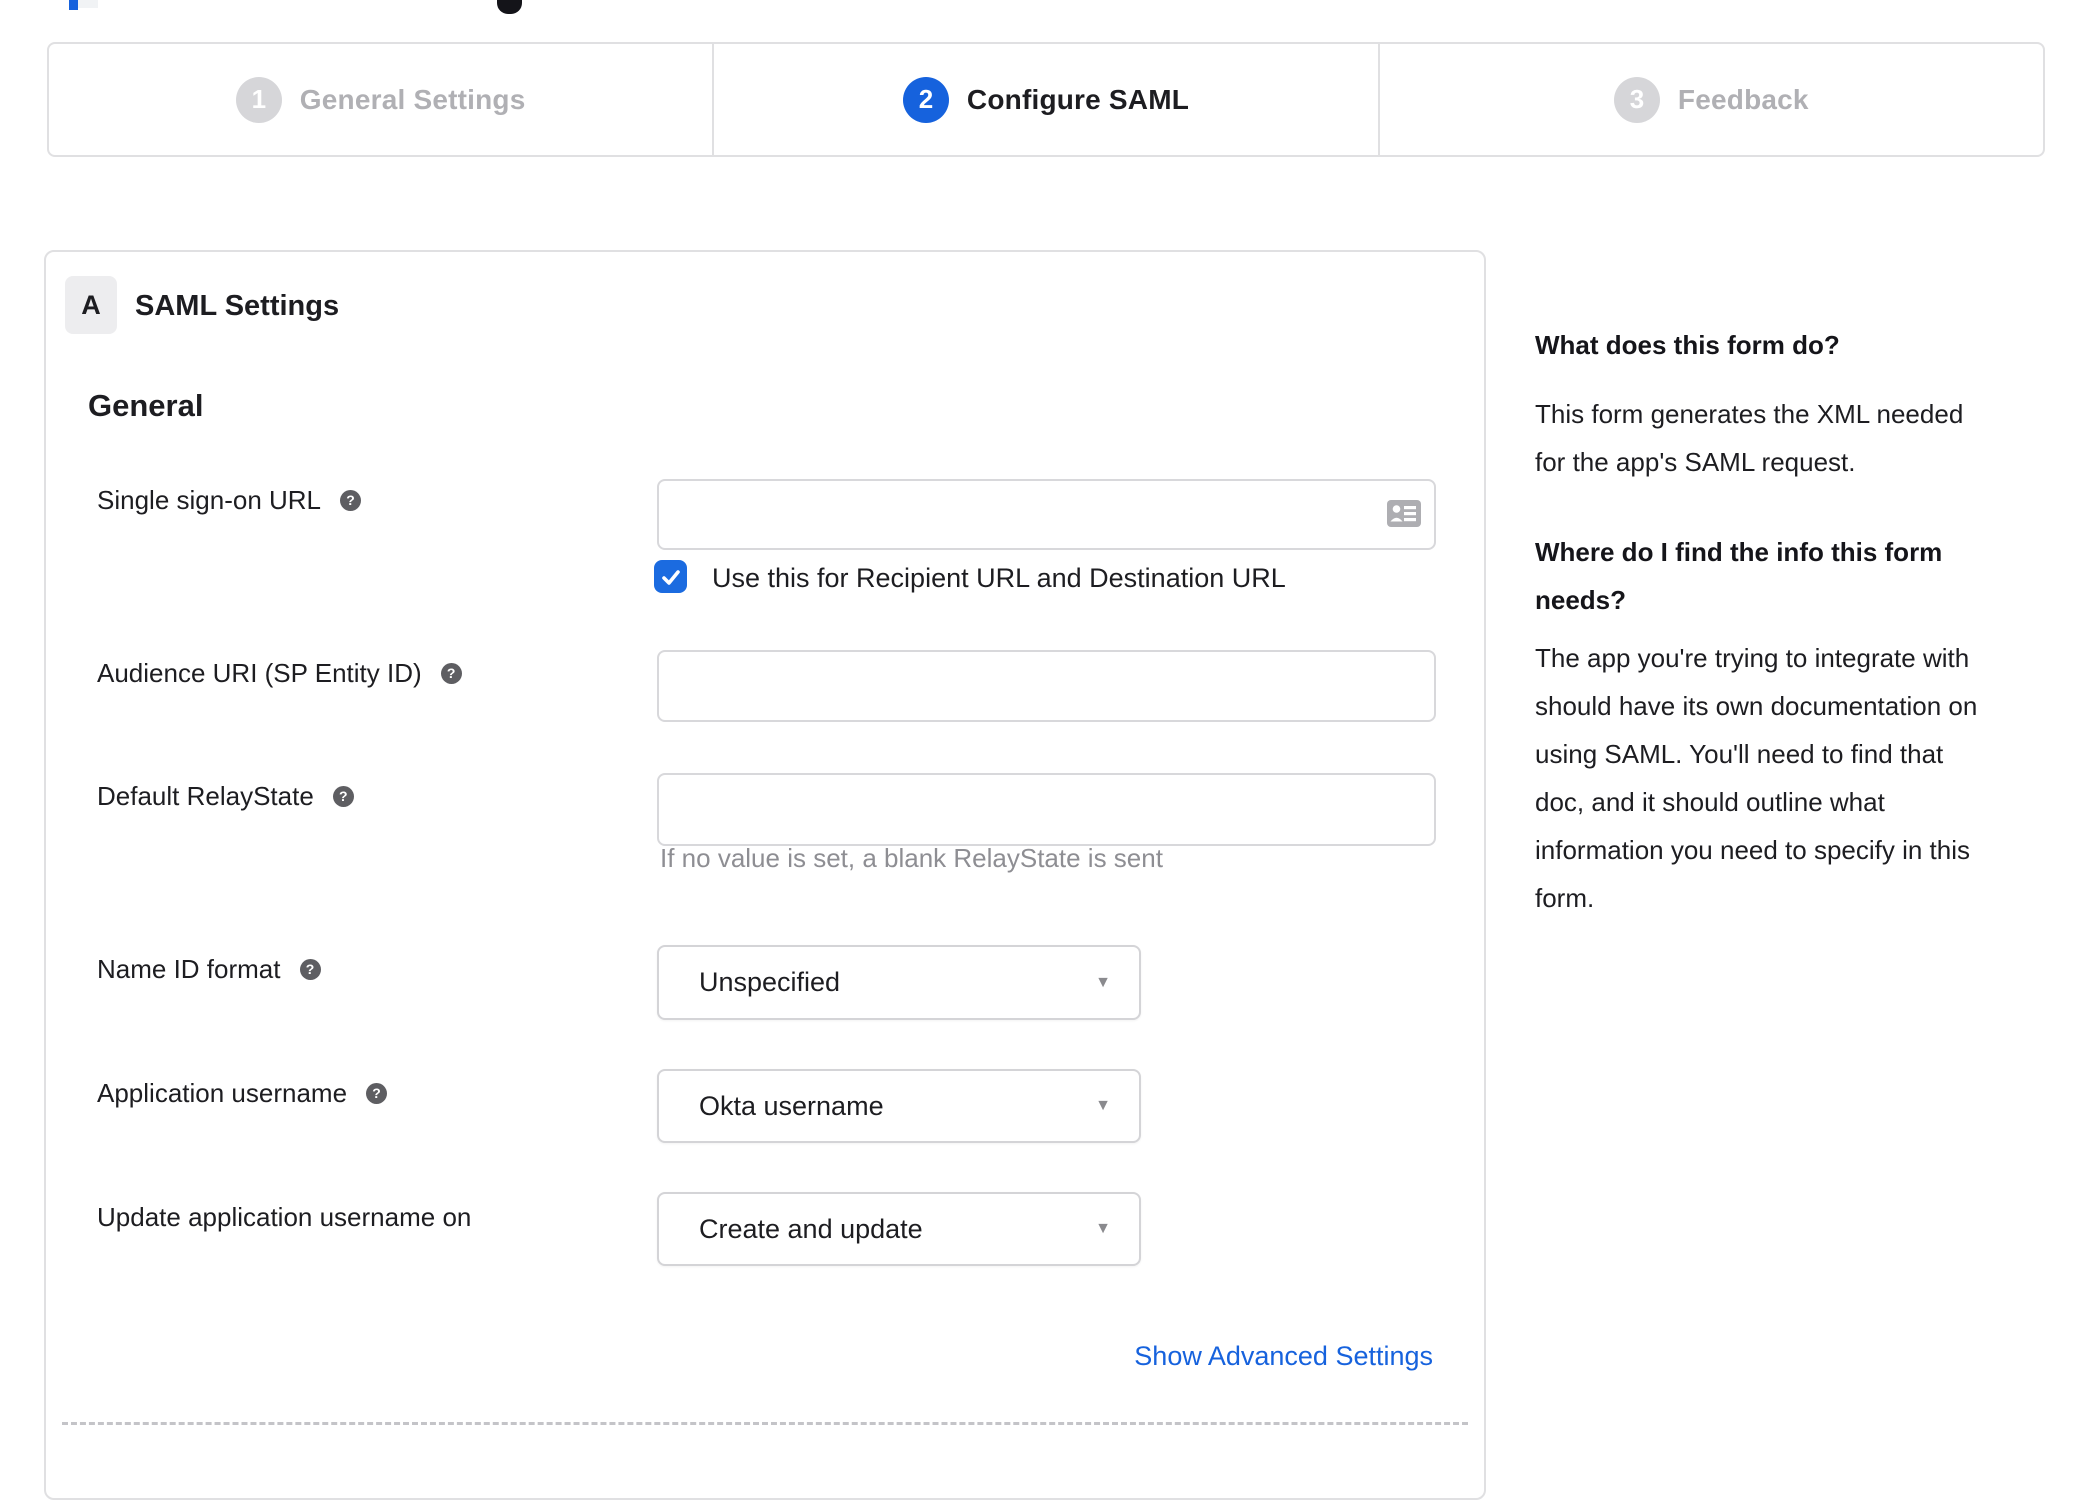  I want to click on audience-uri-label-text: Audience URI (SP Entity ID), so click(259, 672).